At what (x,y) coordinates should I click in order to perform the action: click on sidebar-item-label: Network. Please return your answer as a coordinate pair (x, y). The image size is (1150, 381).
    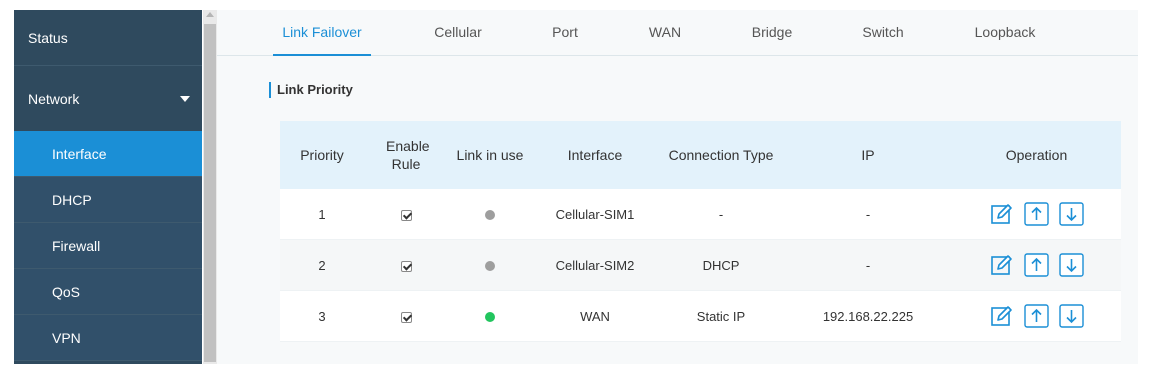
    Looking at the image, I should click on (54, 98).